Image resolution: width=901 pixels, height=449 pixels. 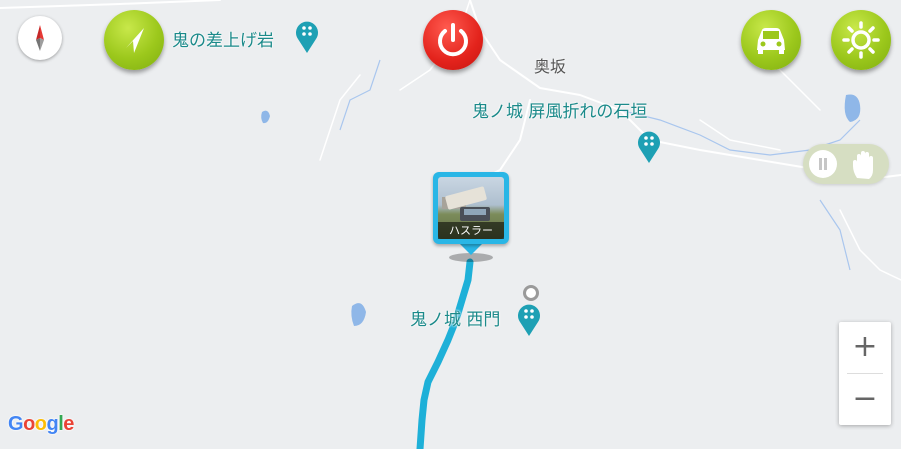 I want to click on playback-toggle, so click(x=846, y=164).